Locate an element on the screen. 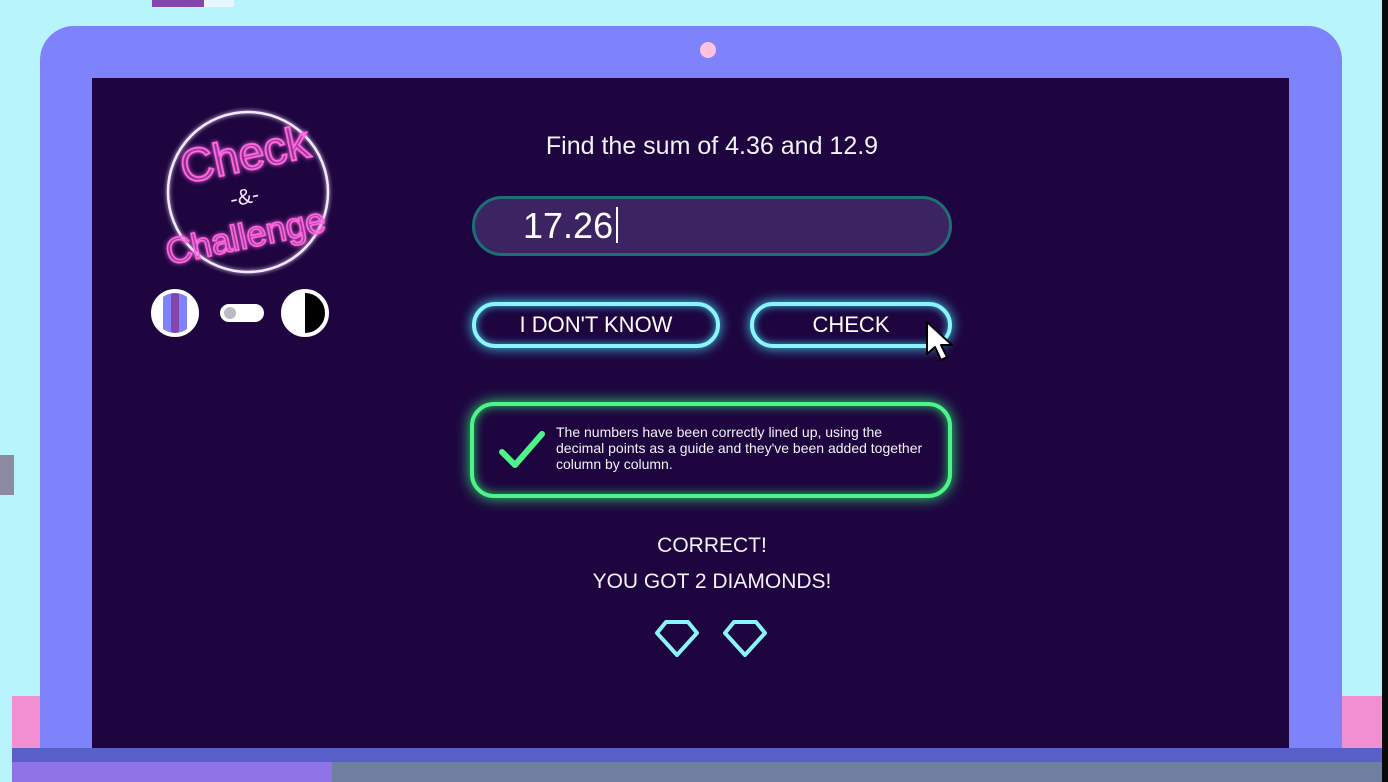 This screenshot has height=782, width=1388. reward-text: YOU GOT 2 DIAMONDS! is located at coordinates (712, 581).